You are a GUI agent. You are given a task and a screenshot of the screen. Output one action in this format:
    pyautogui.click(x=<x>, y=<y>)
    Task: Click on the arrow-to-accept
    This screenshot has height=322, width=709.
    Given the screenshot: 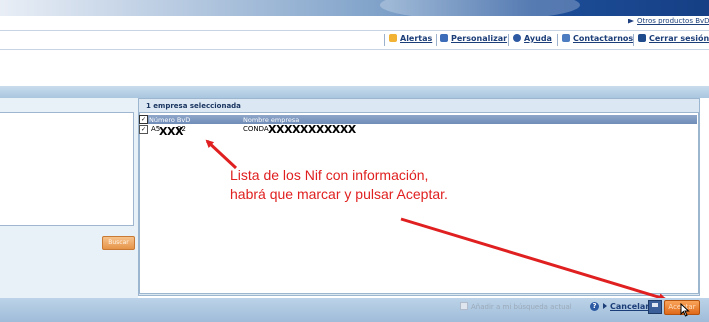 What is the action you would take?
    pyautogui.click(x=533, y=259)
    